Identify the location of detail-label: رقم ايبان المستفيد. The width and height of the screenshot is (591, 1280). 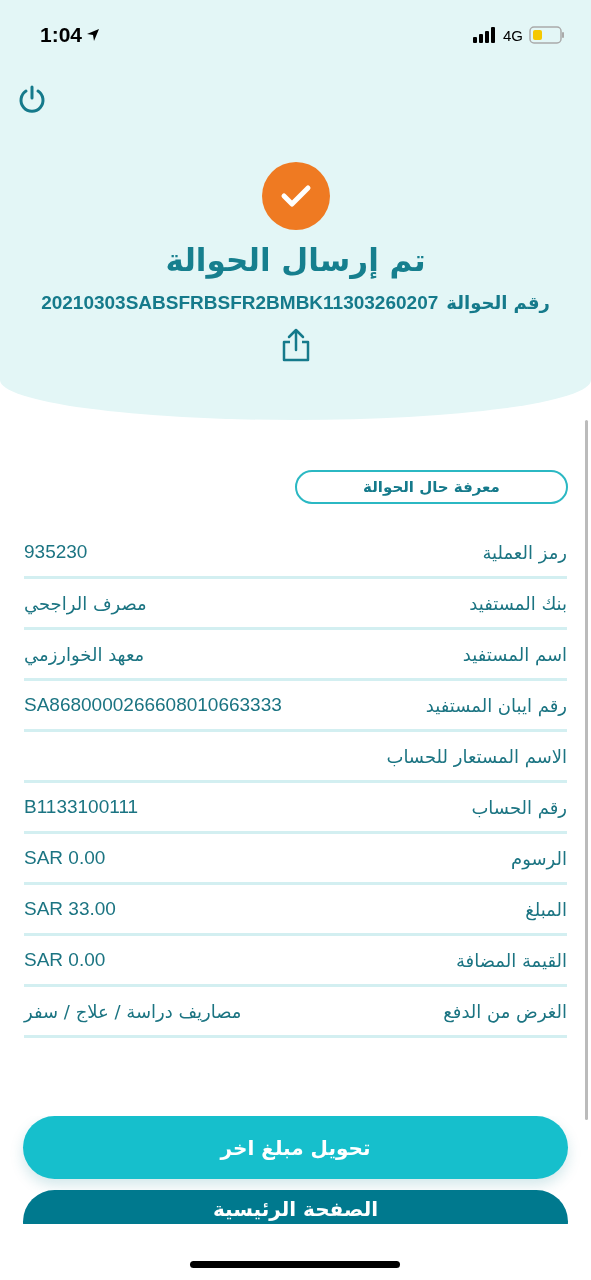
(496, 705).